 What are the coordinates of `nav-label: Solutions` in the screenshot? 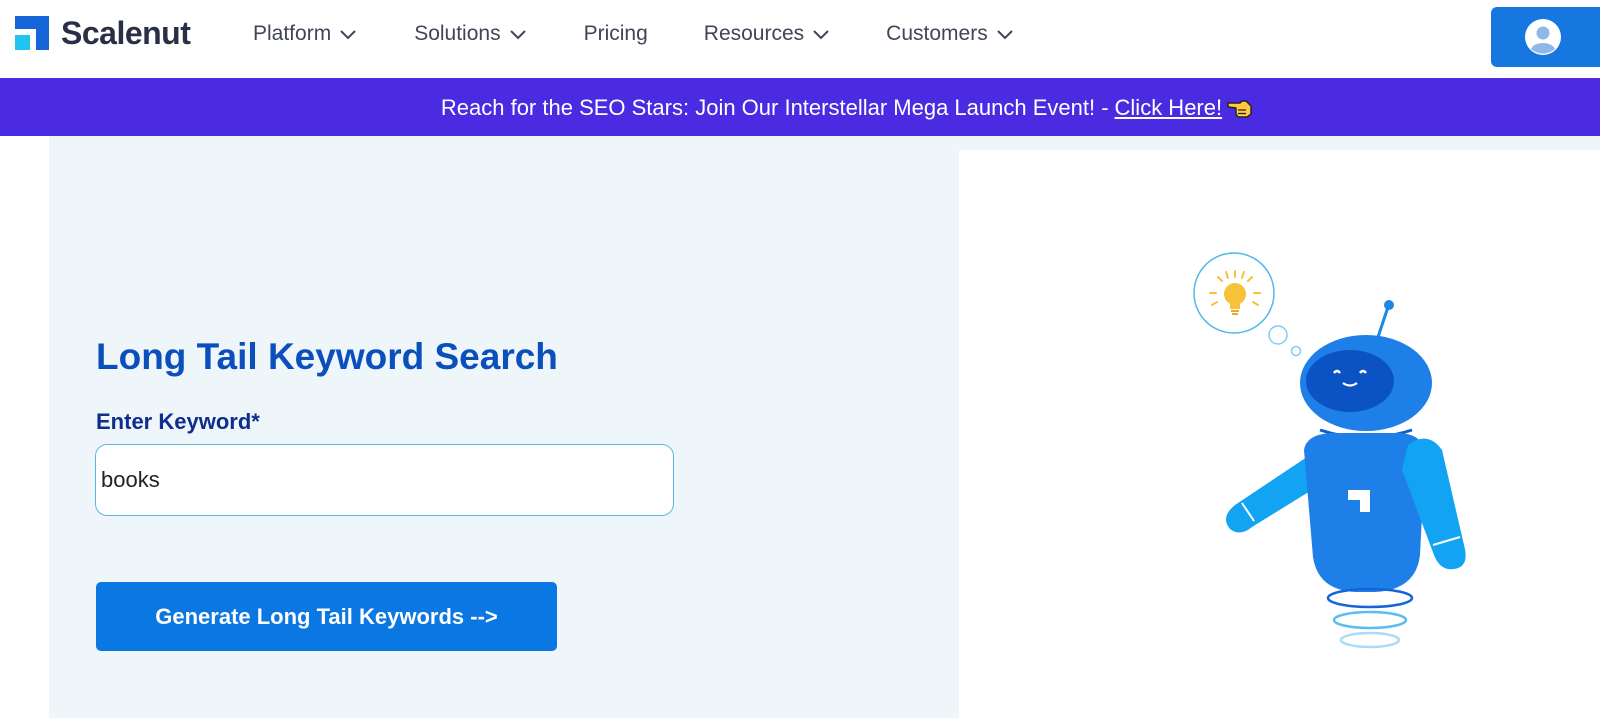 It's located at (457, 33).